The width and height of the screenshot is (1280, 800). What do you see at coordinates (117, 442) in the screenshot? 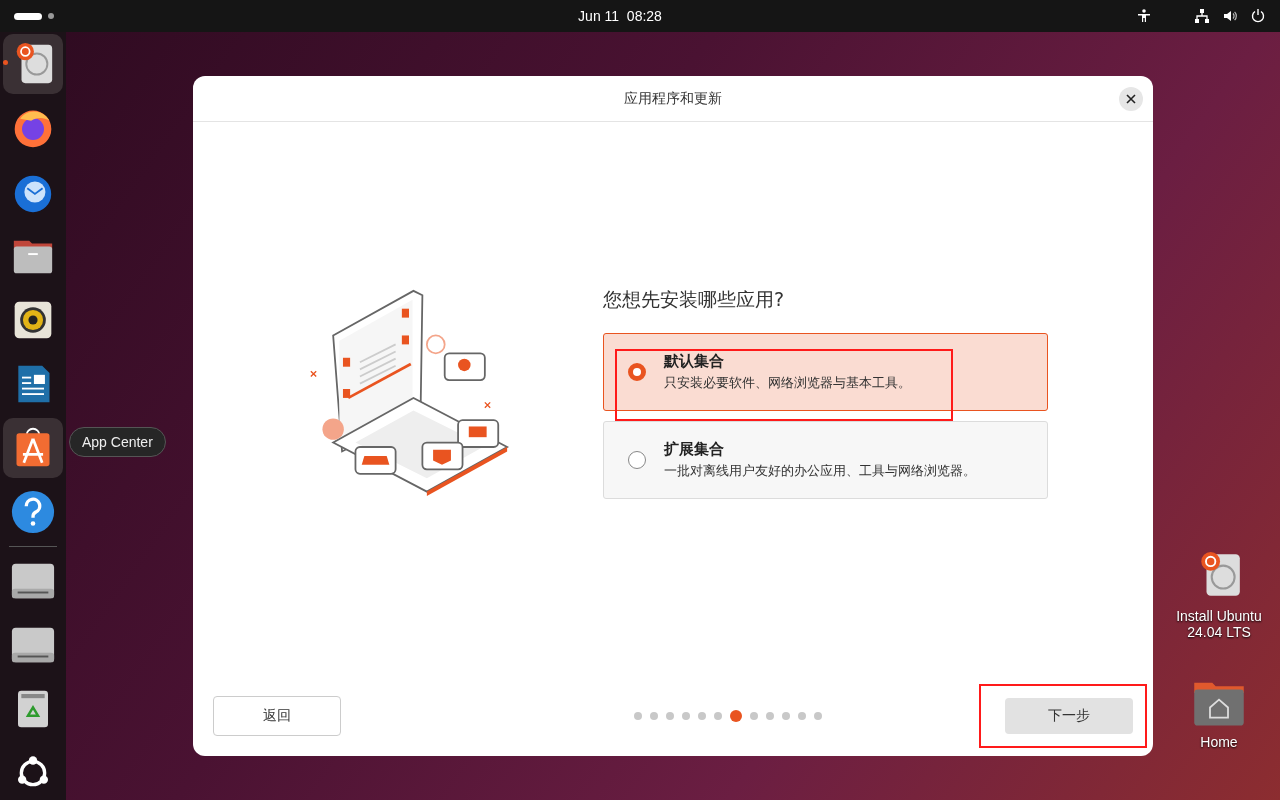
I see `tooltip: App Center` at bounding box center [117, 442].